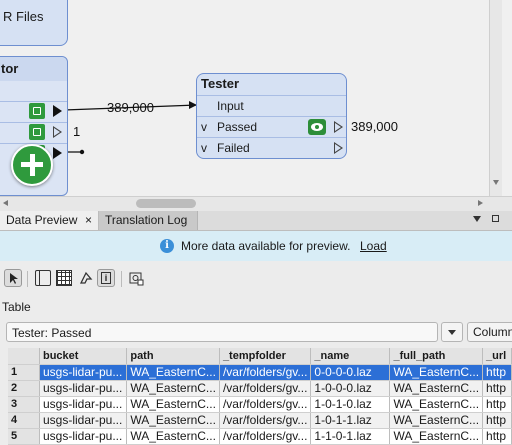 This screenshot has height=445, width=512. What do you see at coordinates (256, 203) in the screenshot?
I see `canvas-horizontal-scrollbar` at bounding box center [256, 203].